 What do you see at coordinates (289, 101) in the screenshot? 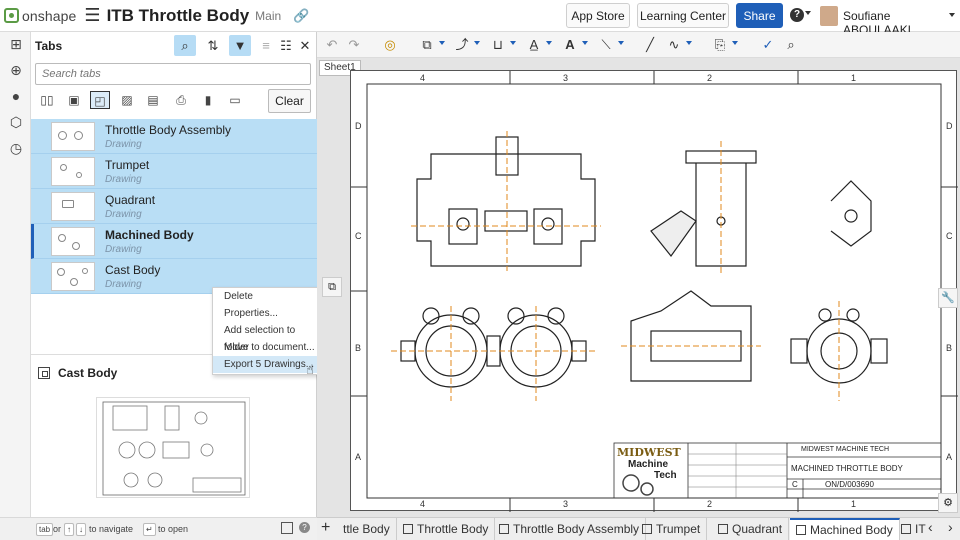
I see `clear-button: Clear` at bounding box center [289, 101].